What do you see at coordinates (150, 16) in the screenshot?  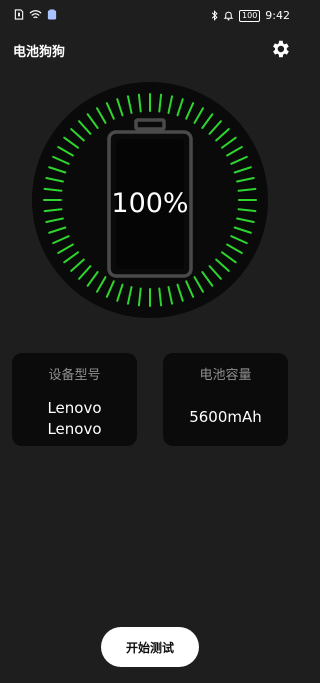 I see `status-bar: 100 9:42` at bounding box center [150, 16].